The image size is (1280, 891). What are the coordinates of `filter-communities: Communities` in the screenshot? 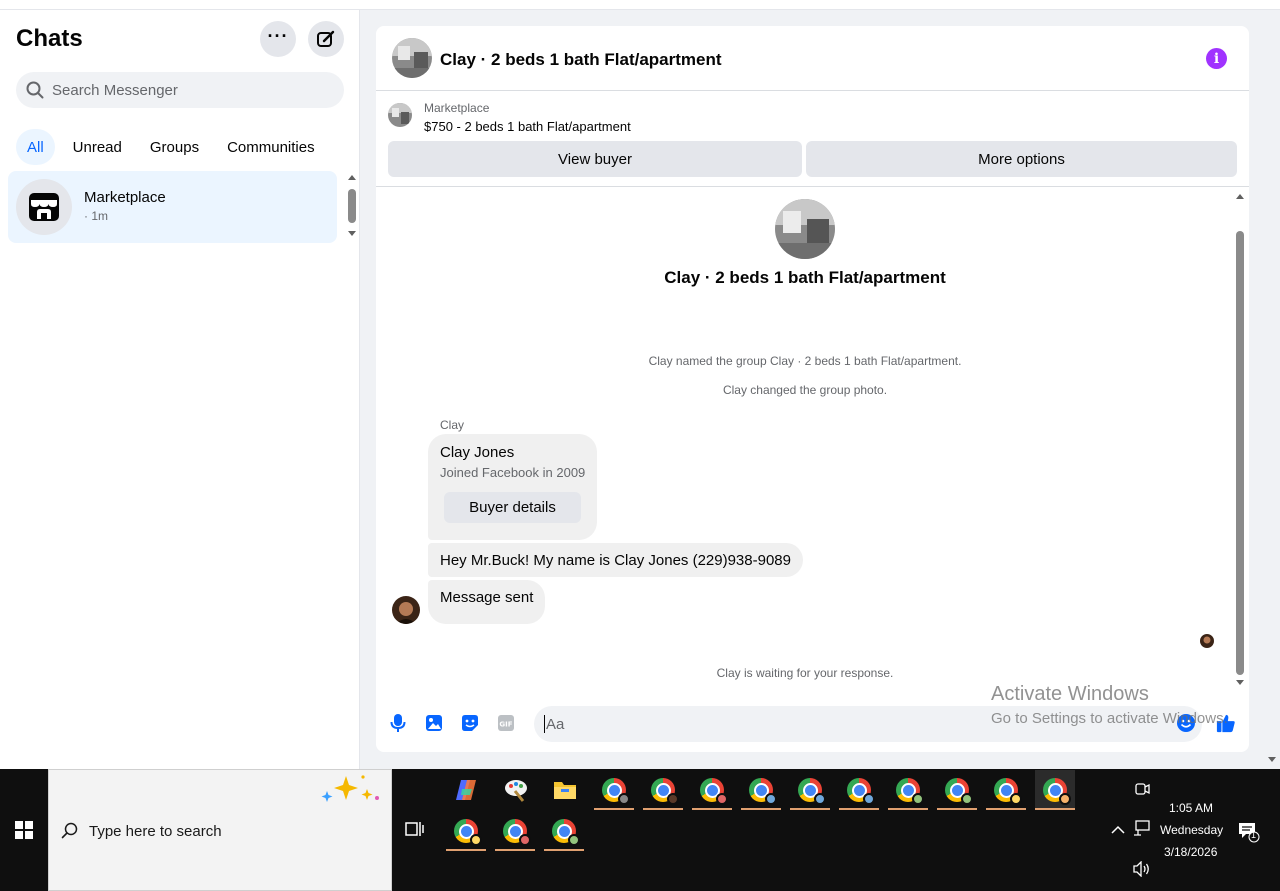 It's located at (271, 147).